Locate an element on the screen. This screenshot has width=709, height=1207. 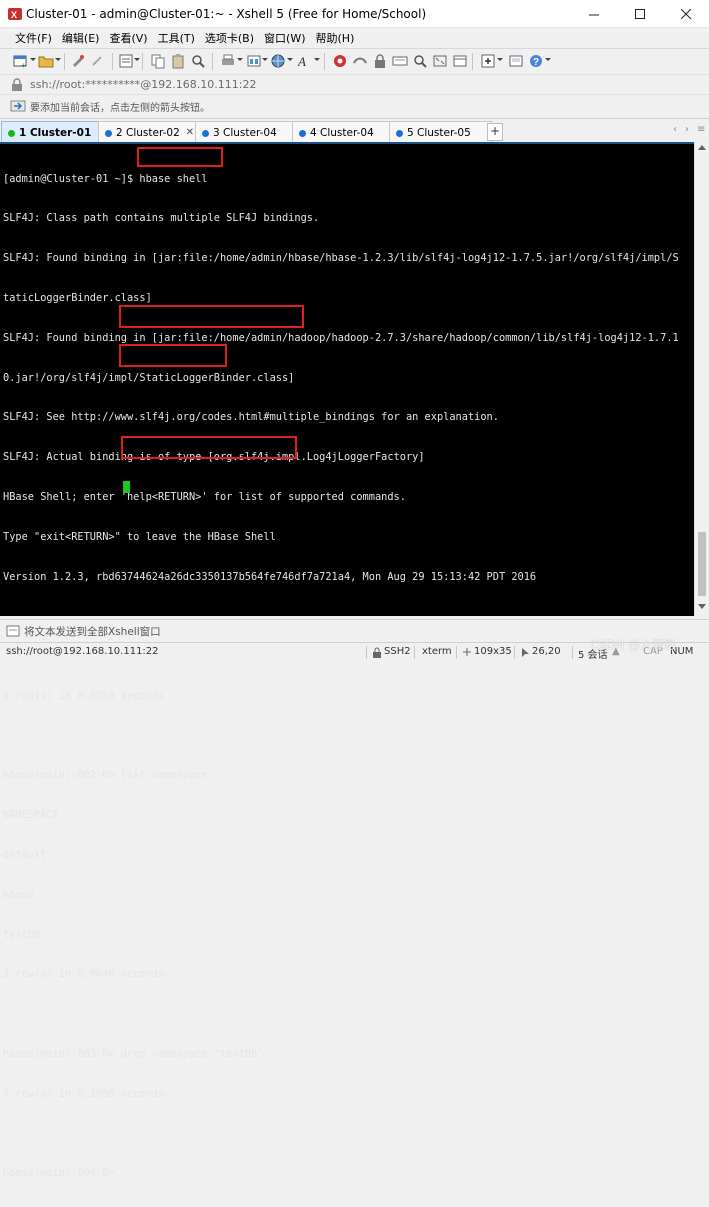
help-icon: ? is located at coordinates (536, 61).